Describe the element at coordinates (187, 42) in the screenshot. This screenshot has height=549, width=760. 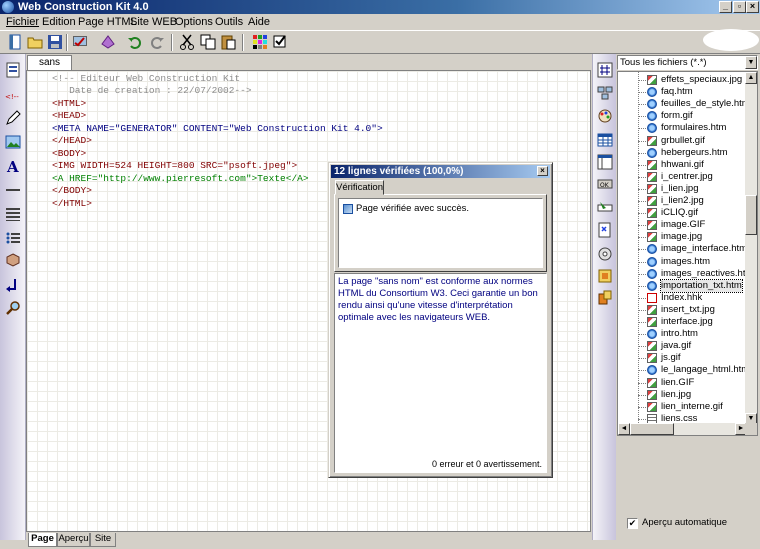
I see `cut-icon` at that location.